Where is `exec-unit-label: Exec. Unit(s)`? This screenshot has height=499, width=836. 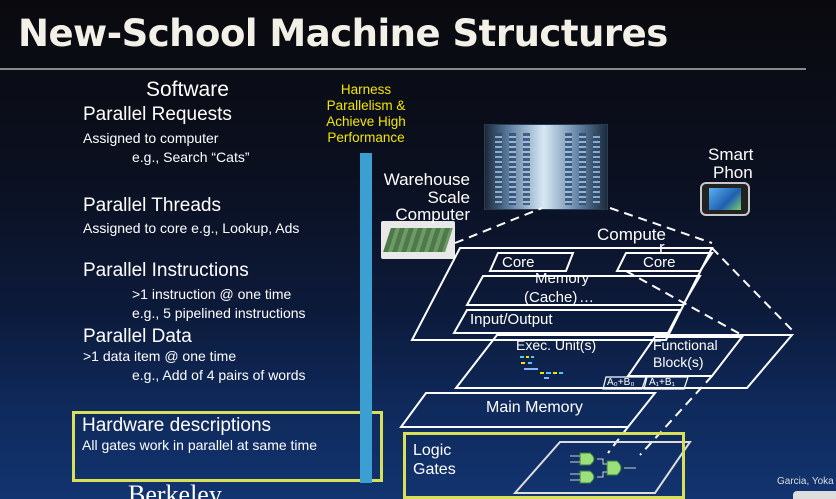 exec-unit-label: Exec. Unit(s) is located at coordinates (556, 345).